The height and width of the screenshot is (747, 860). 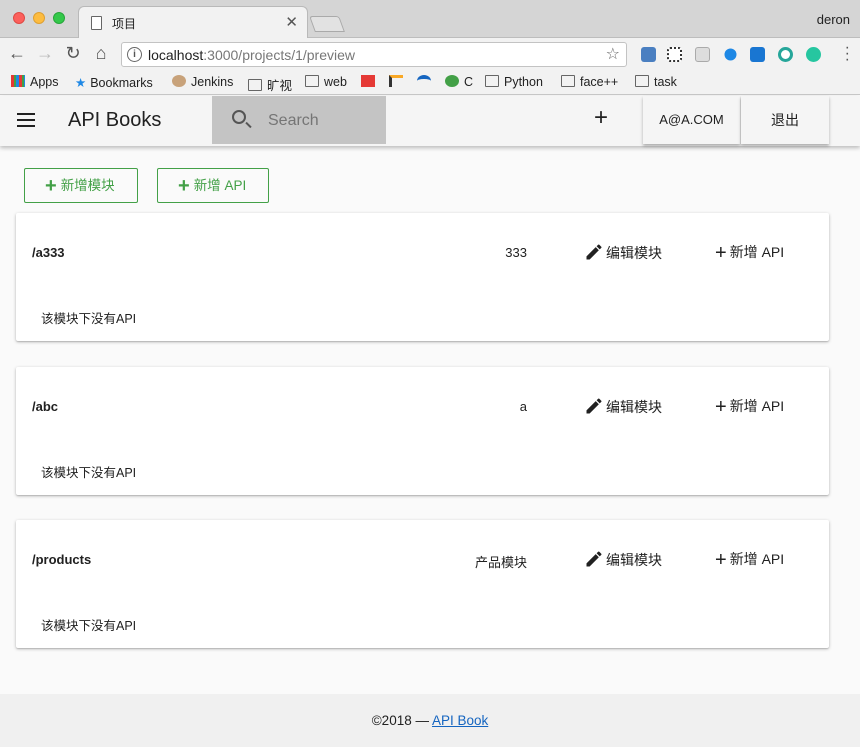 What do you see at coordinates (45, 53) in the screenshot?
I see `forward-arrow-icon: →` at bounding box center [45, 53].